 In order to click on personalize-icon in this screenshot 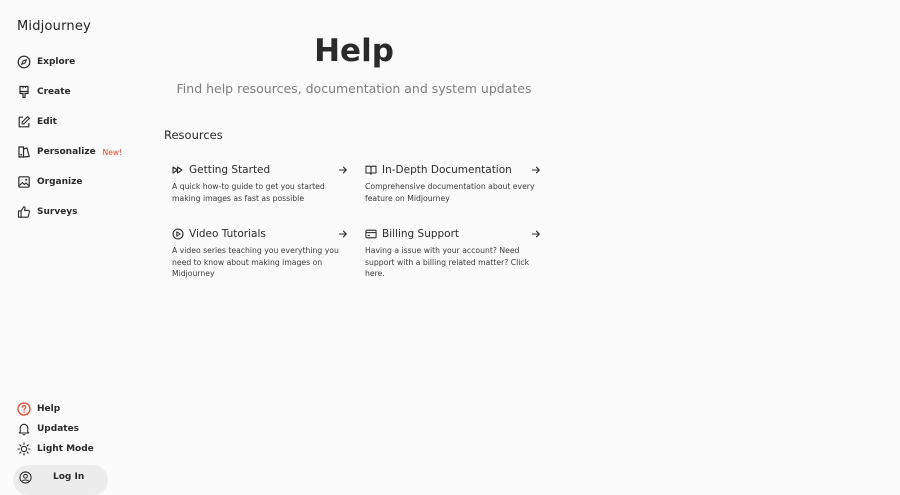, I will do `click(24, 152)`.